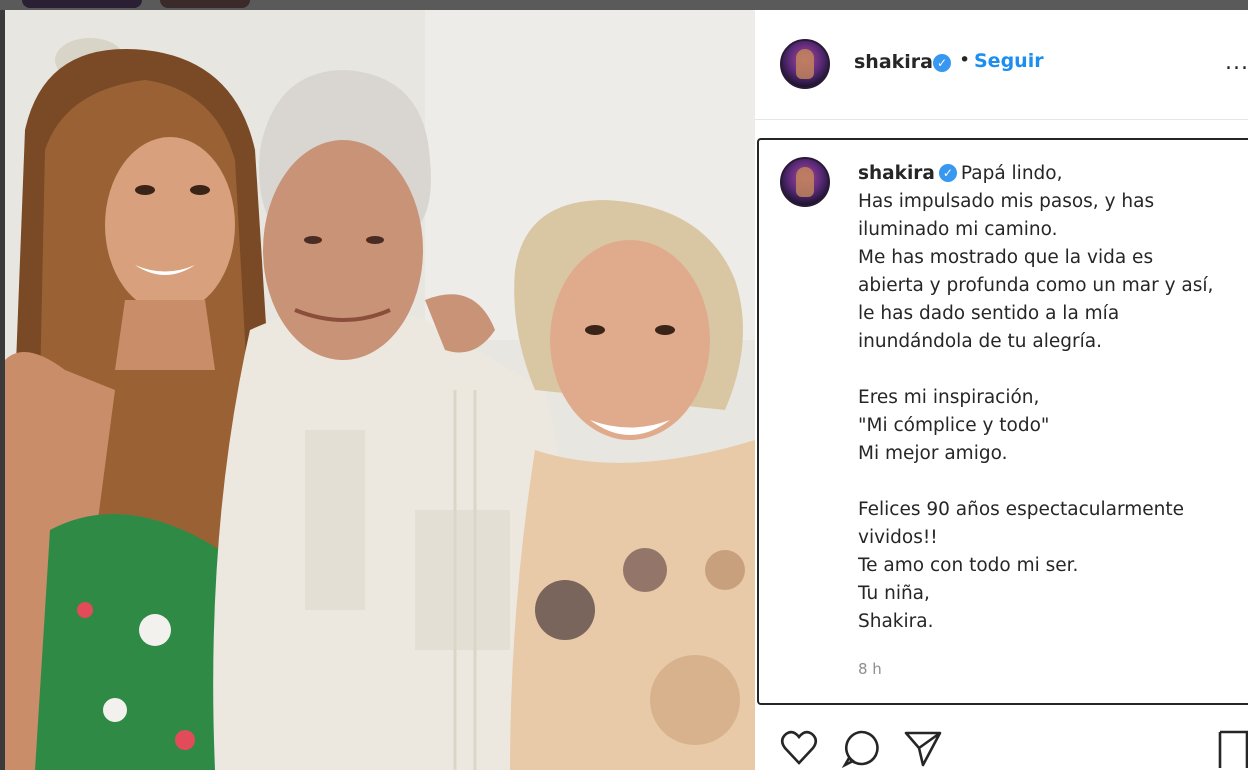  I want to click on caption-line: Mi mejor amigo., so click(933, 453).